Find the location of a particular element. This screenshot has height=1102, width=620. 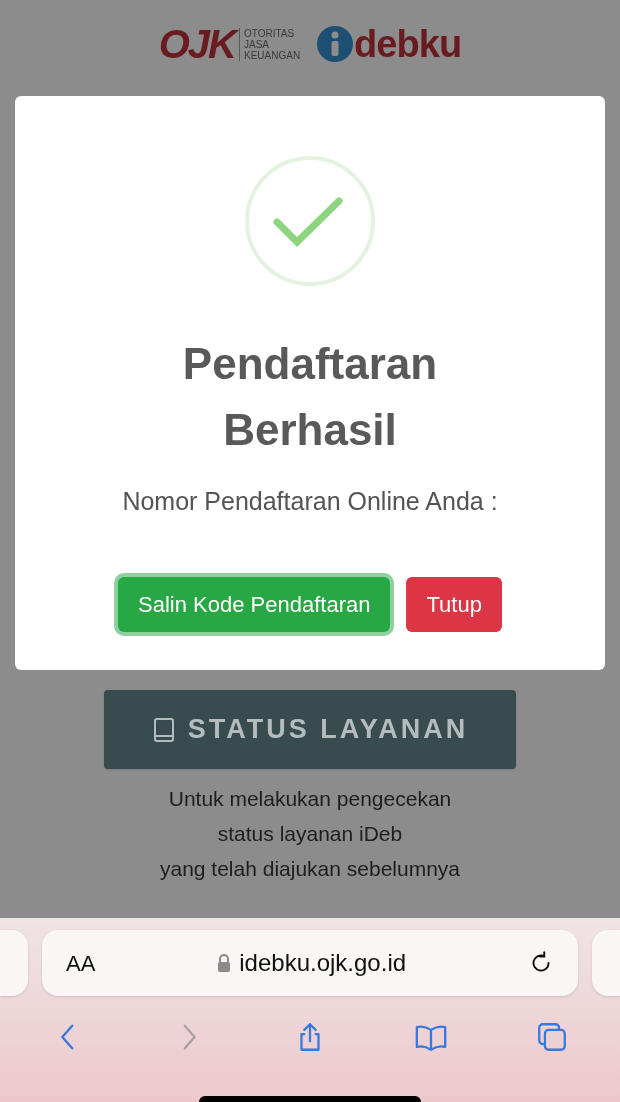

idebku-logo: debku is located at coordinates (408, 44).